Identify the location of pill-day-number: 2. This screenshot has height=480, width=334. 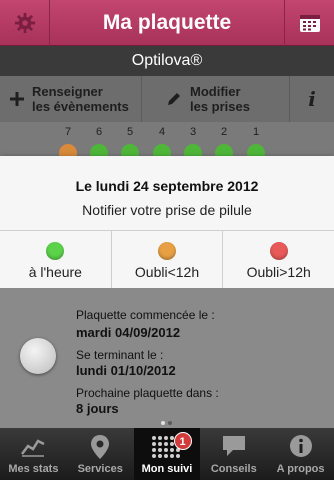
(224, 132).